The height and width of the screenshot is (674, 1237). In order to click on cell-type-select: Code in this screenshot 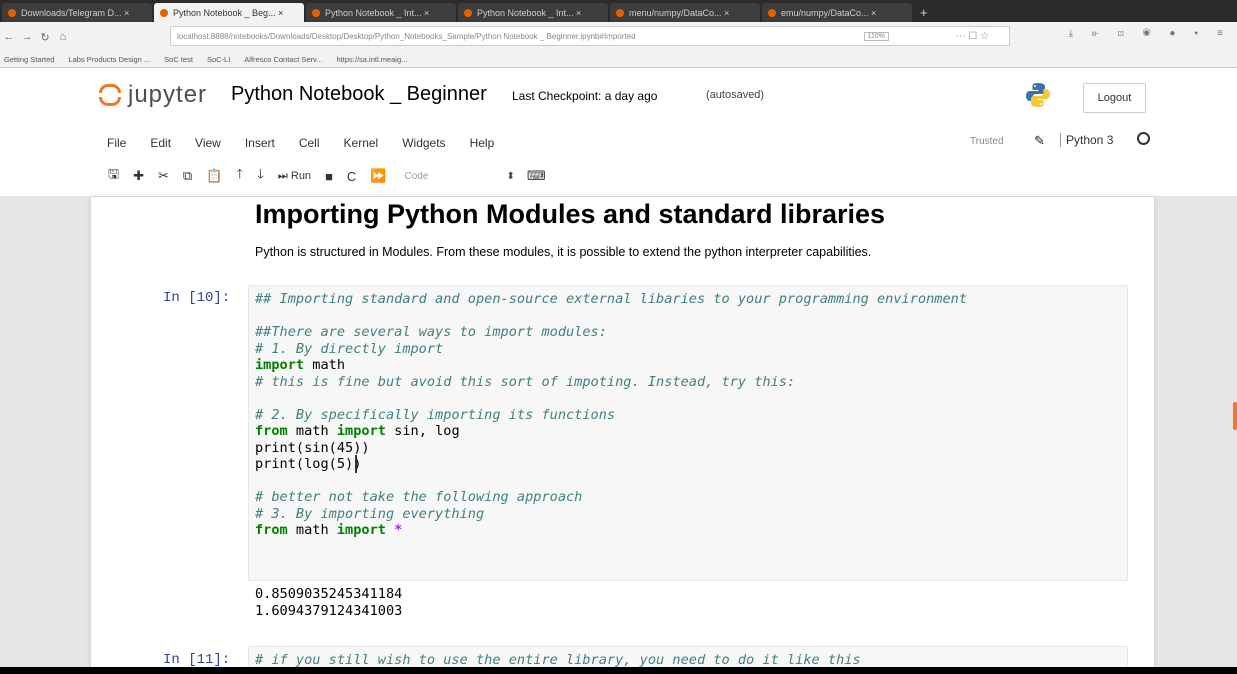, I will do `click(447, 176)`.